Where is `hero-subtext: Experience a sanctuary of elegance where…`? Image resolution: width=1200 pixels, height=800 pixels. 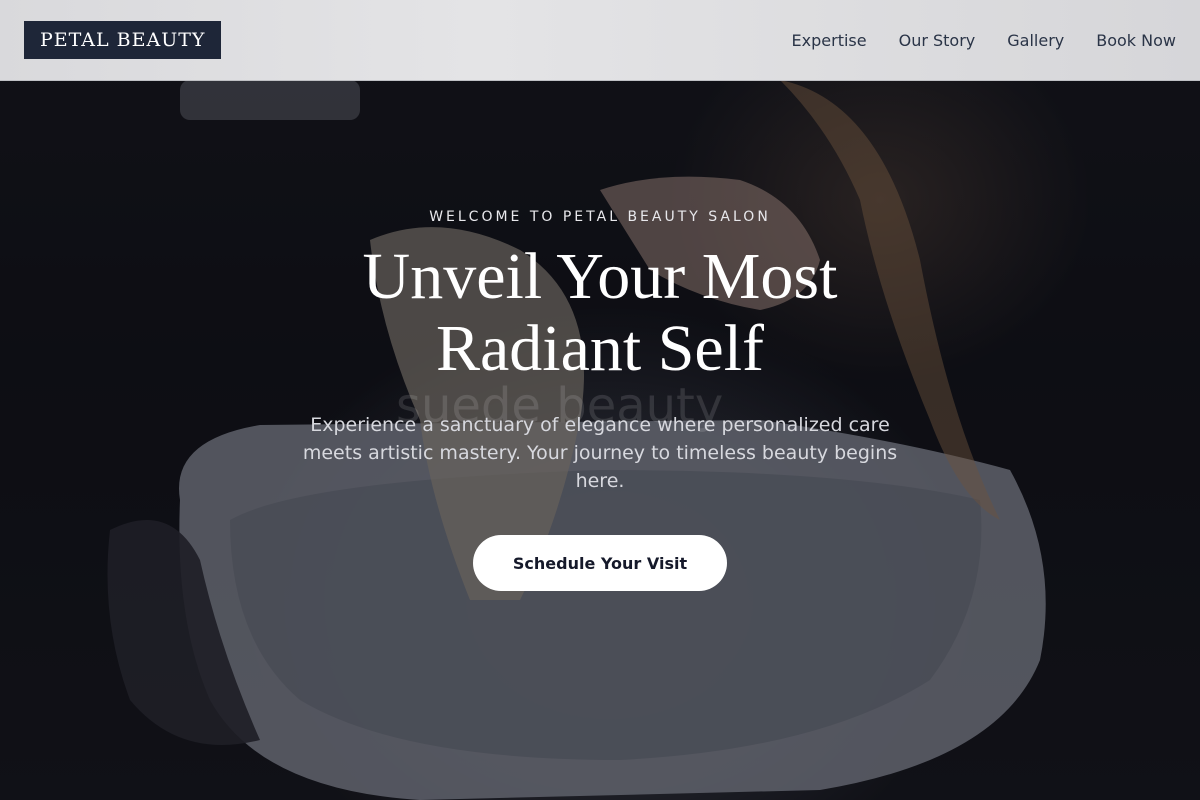 hero-subtext: Experience a sanctuary of elegance where… is located at coordinates (600, 453).